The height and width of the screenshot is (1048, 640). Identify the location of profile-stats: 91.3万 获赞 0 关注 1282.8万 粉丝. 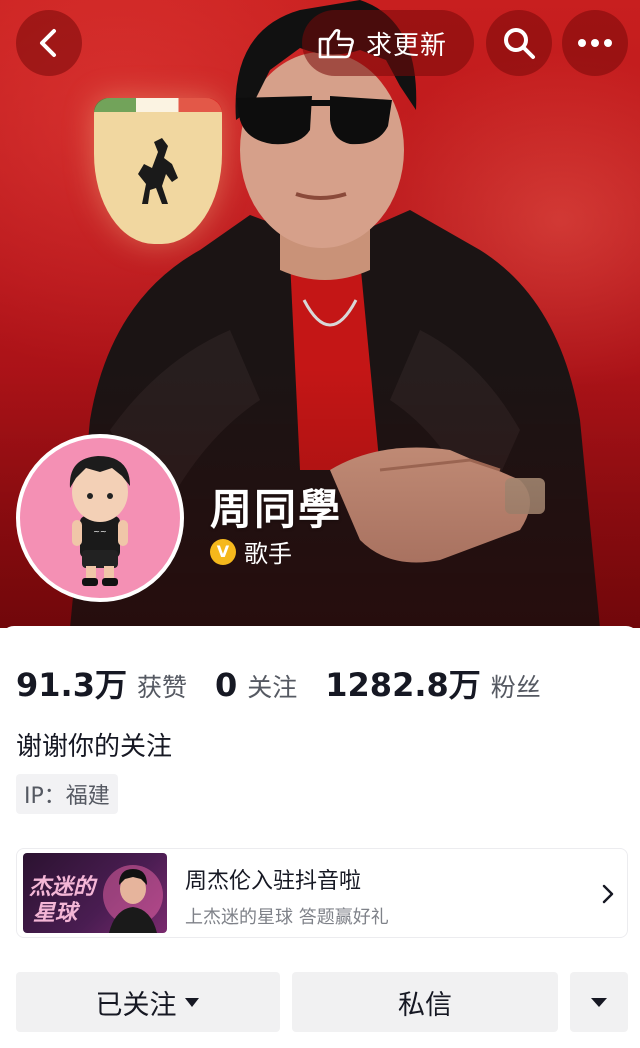
(292, 683).